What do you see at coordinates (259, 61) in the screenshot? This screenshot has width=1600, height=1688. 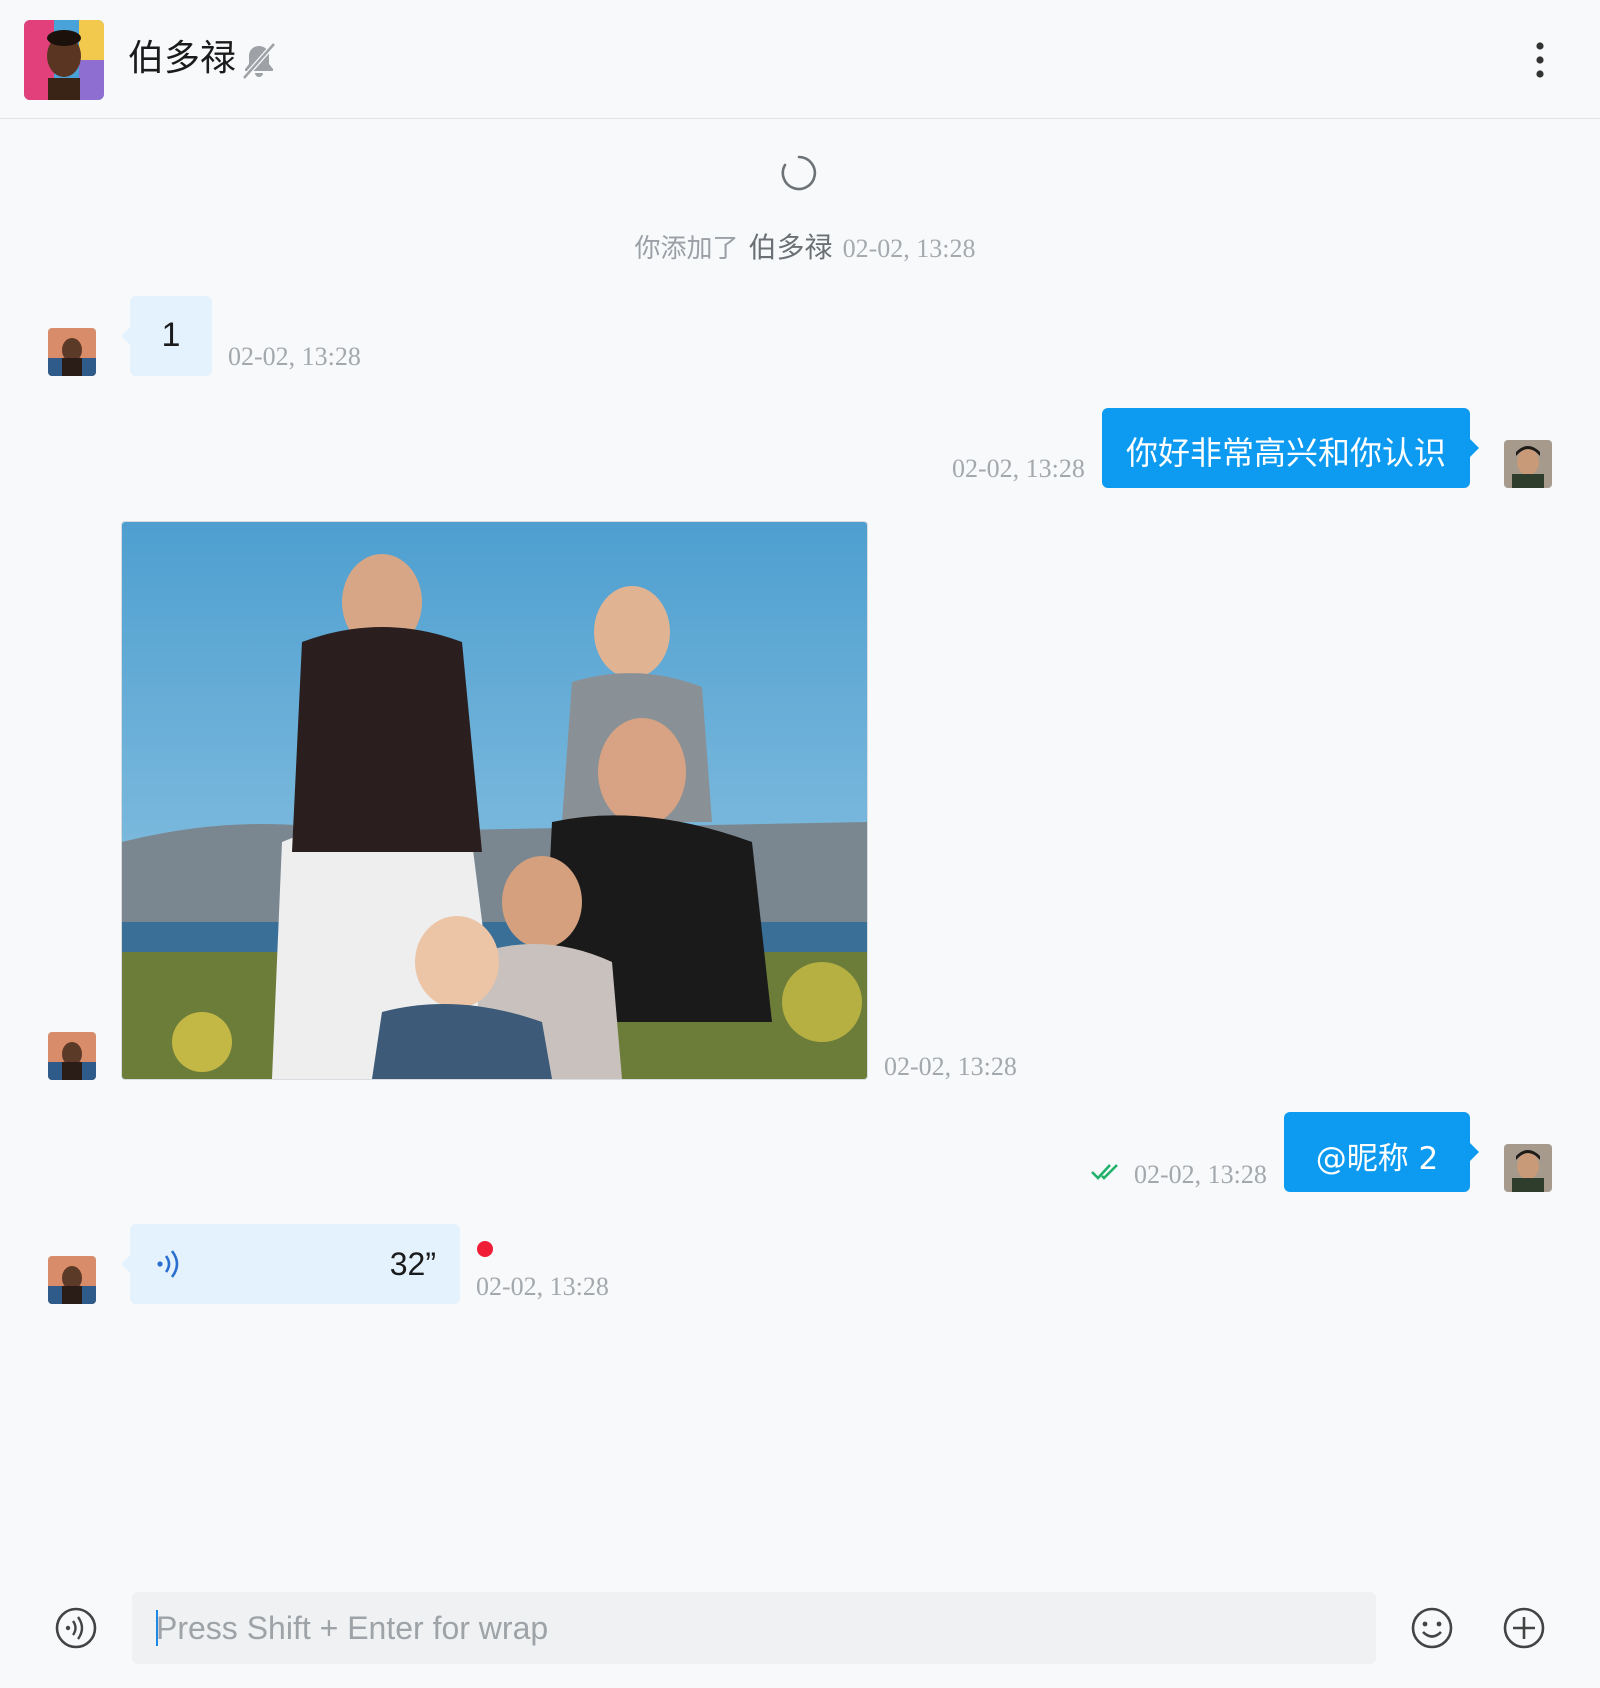 I see `mute-bell-icon` at bounding box center [259, 61].